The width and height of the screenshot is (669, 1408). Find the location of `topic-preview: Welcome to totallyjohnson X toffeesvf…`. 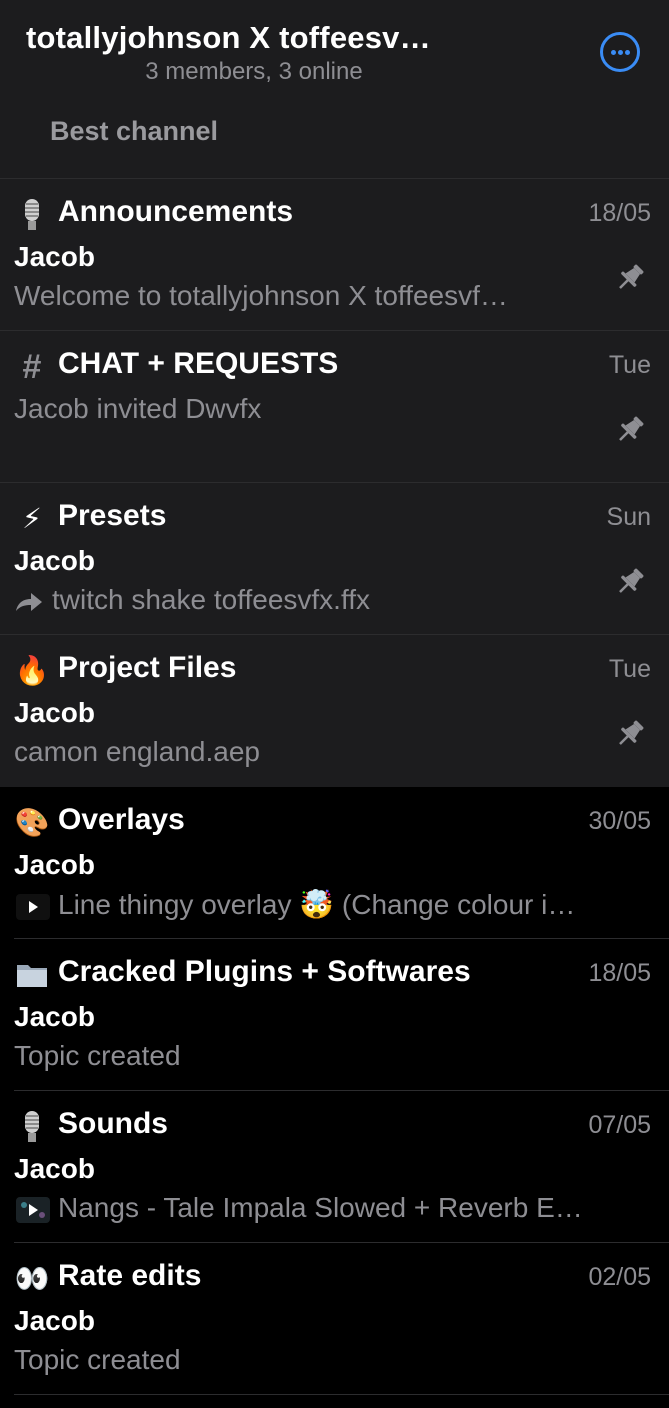

topic-preview: Welcome to totallyjohnson X toffeesvf… is located at coordinates (261, 295).